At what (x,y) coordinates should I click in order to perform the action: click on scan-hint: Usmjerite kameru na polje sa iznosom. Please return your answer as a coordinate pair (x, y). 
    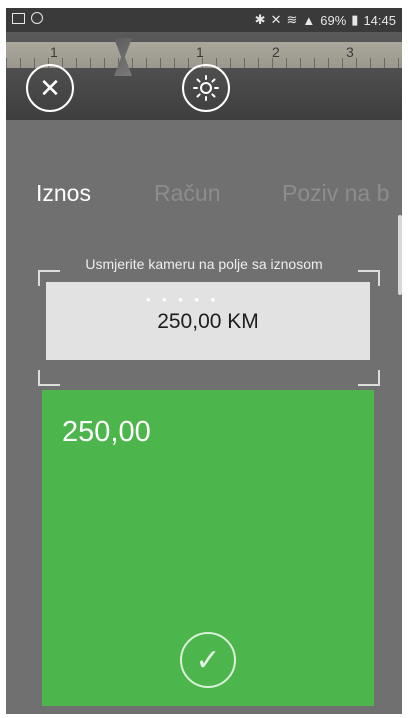
    Looking at the image, I should click on (204, 264).